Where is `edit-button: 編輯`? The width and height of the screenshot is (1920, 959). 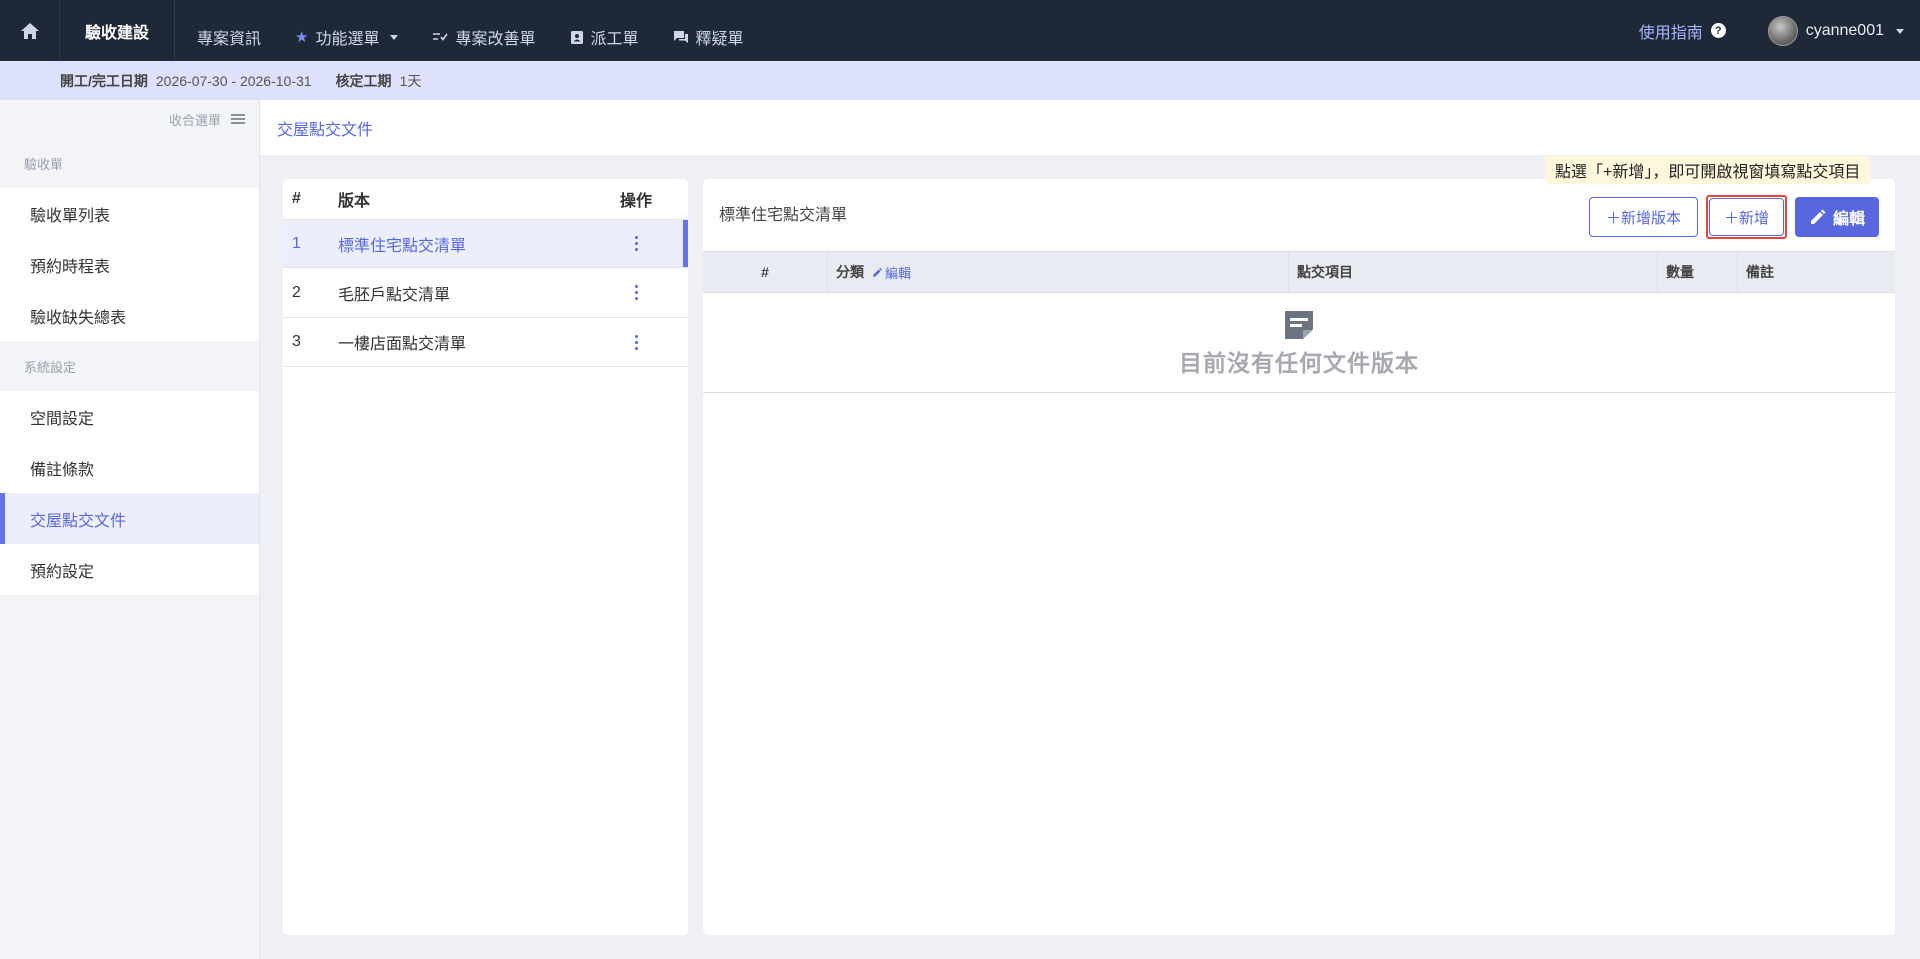
edit-button: 編輯 is located at coordinates (1836, 217).